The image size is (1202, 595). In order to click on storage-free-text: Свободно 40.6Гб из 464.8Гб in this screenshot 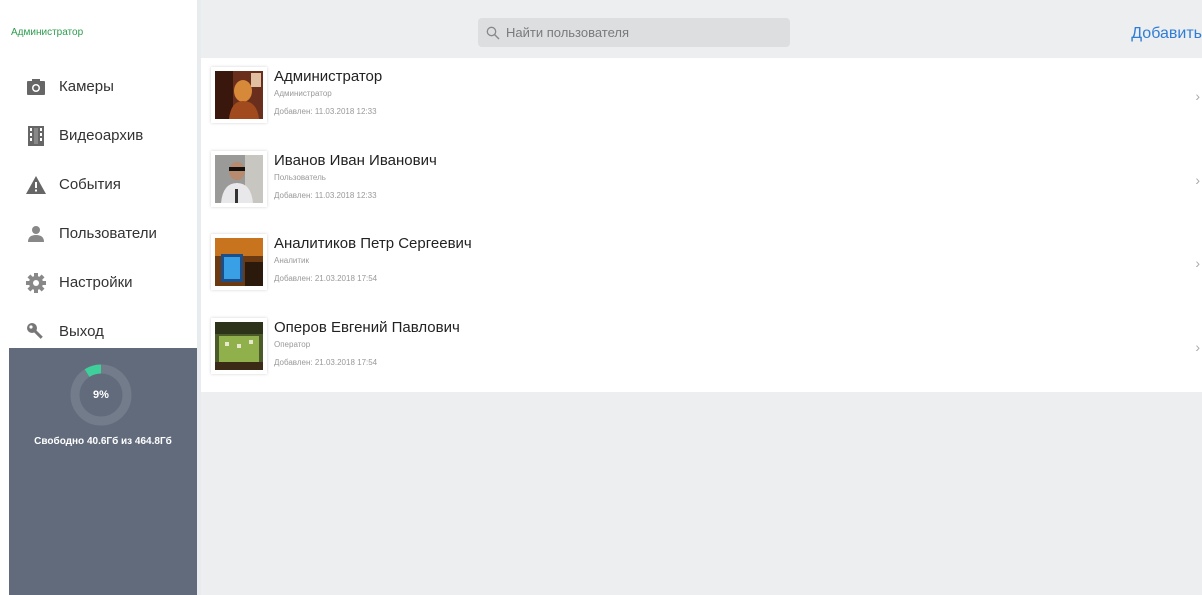, I will do `click(103, 441)`.